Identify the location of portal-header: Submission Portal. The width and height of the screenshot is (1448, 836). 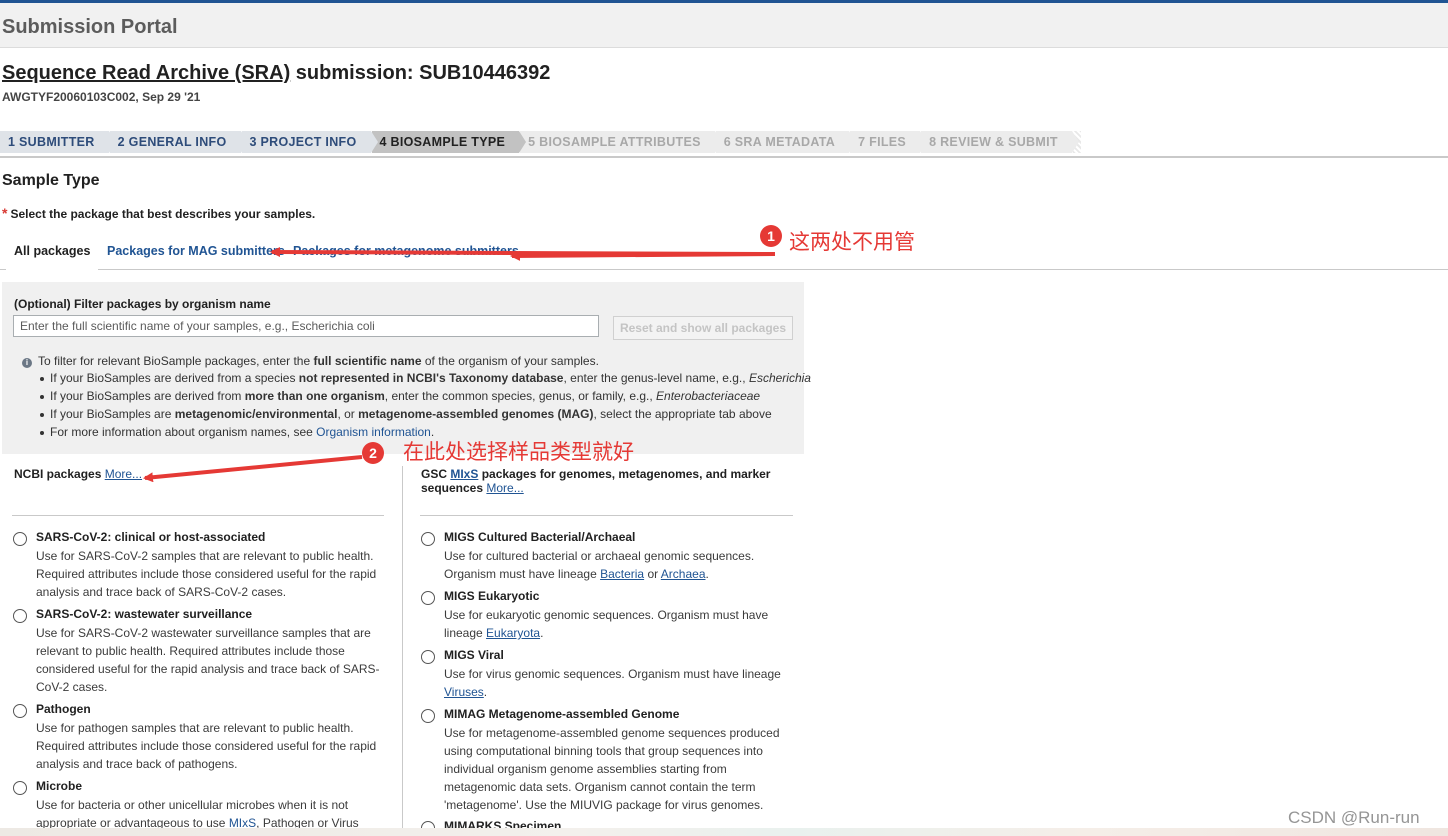
(724, 25).